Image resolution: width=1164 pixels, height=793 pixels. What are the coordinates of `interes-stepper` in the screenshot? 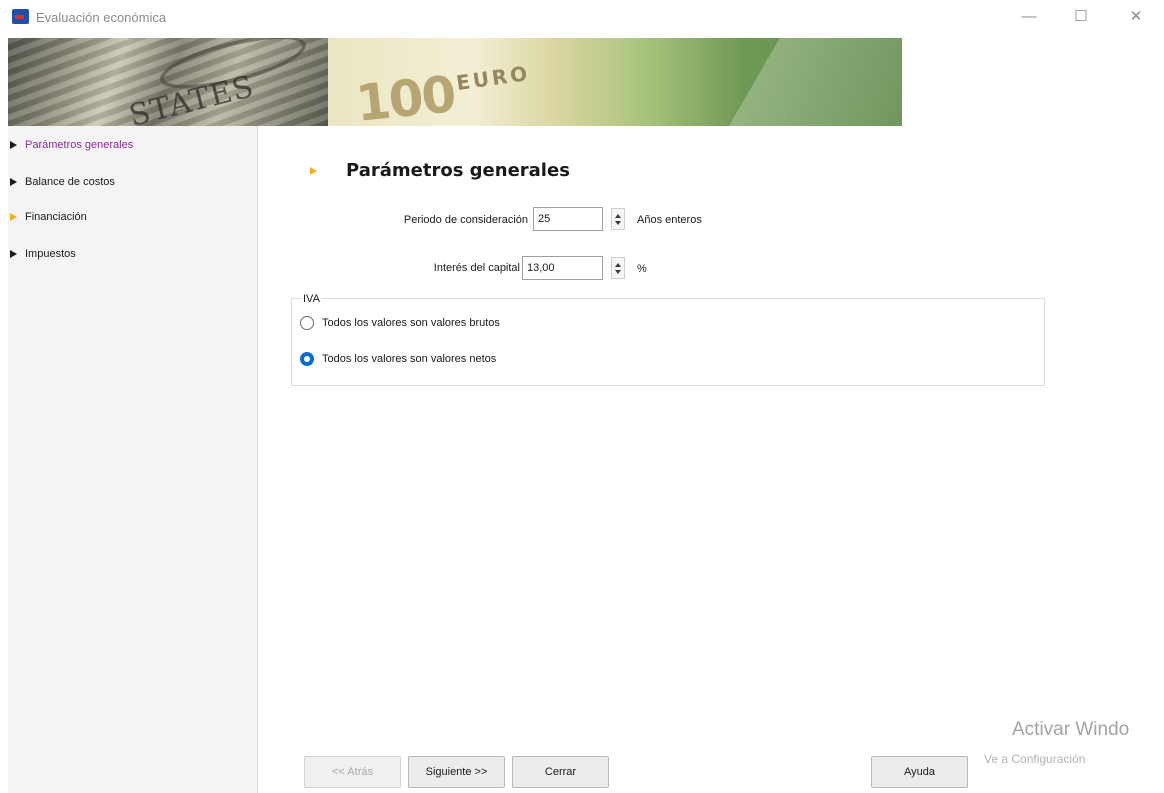 It's located at (618, 268).